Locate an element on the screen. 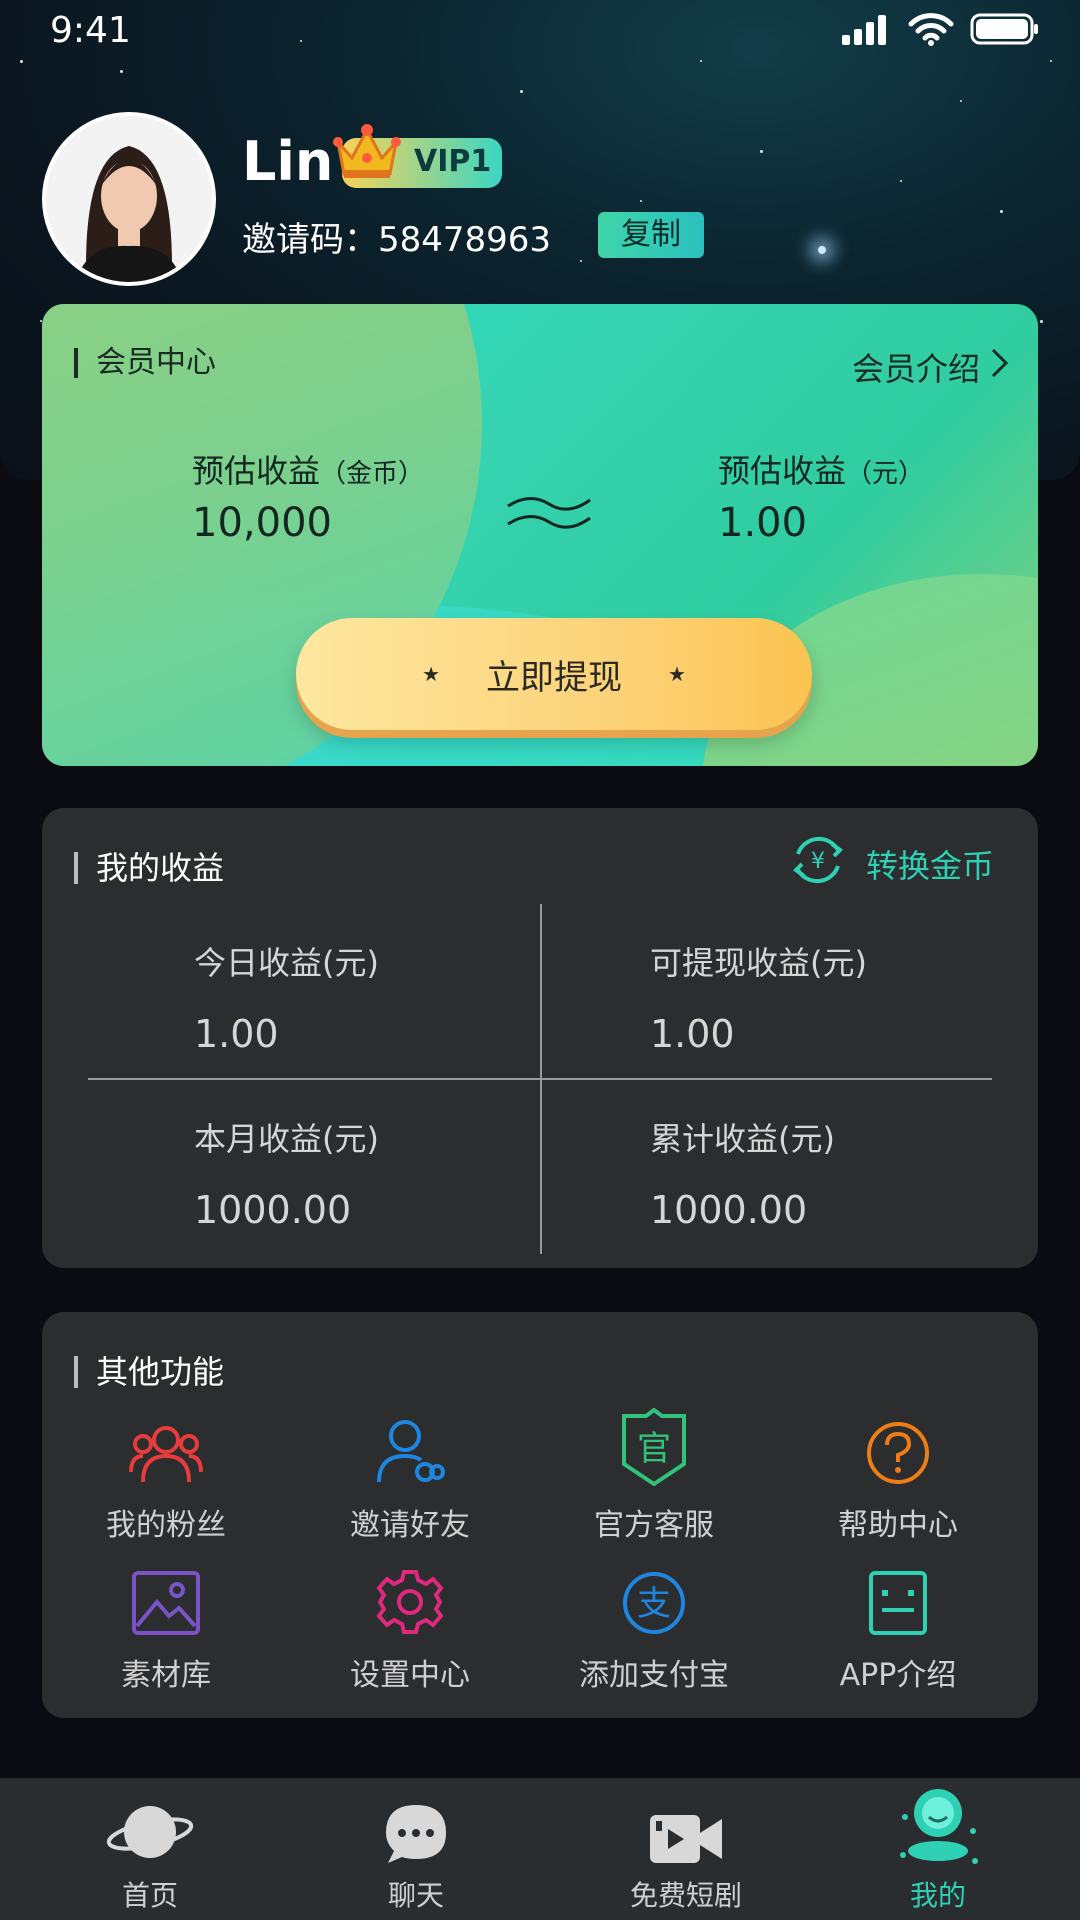 The image size is (1080, 1920). crown-icon is located at coordinates (367, 154).